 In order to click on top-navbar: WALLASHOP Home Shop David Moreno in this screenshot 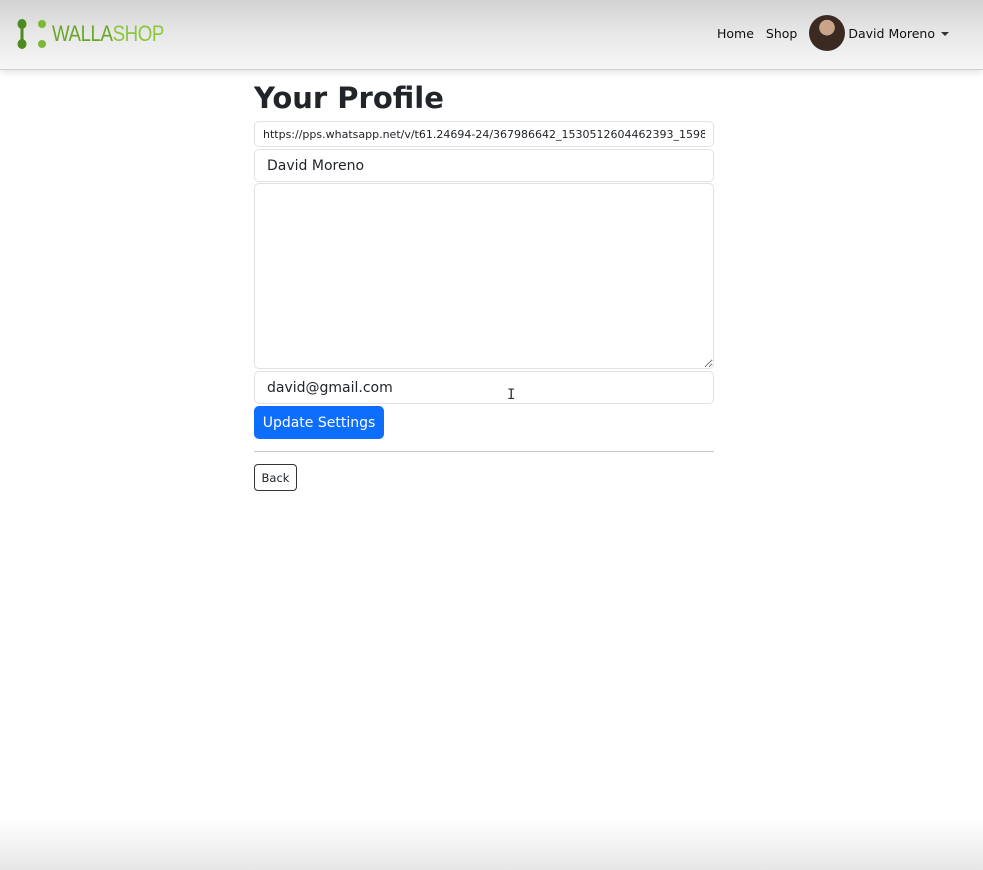, I will do `click(491, 35)`.